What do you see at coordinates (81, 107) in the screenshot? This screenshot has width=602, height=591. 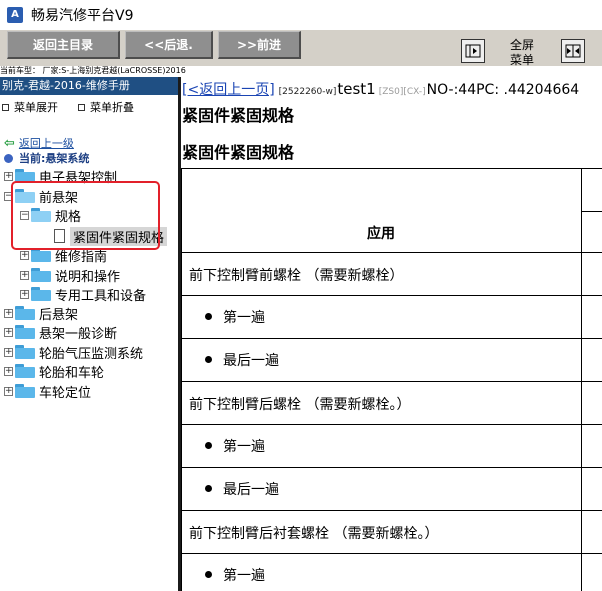 I see `collapse-icon` at bounding box center [81, 107].